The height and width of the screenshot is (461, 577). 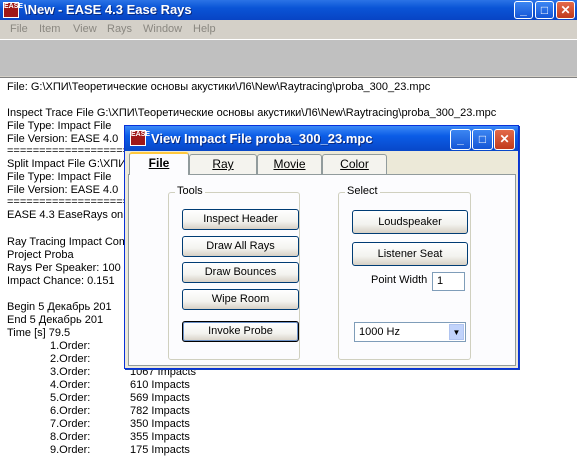 What do you see at coordinates (288, 10) in the screenshot?
I see `main-titlebar: EASE \New - EASE 4.3 Ease Rays _ □ ✕` at bounding box center [288, 10].